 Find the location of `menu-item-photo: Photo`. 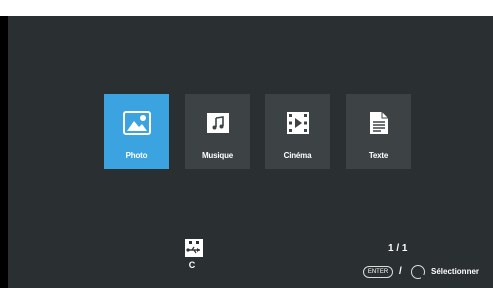

menu-item-photo: Photo is located at coordinates (136, 131).